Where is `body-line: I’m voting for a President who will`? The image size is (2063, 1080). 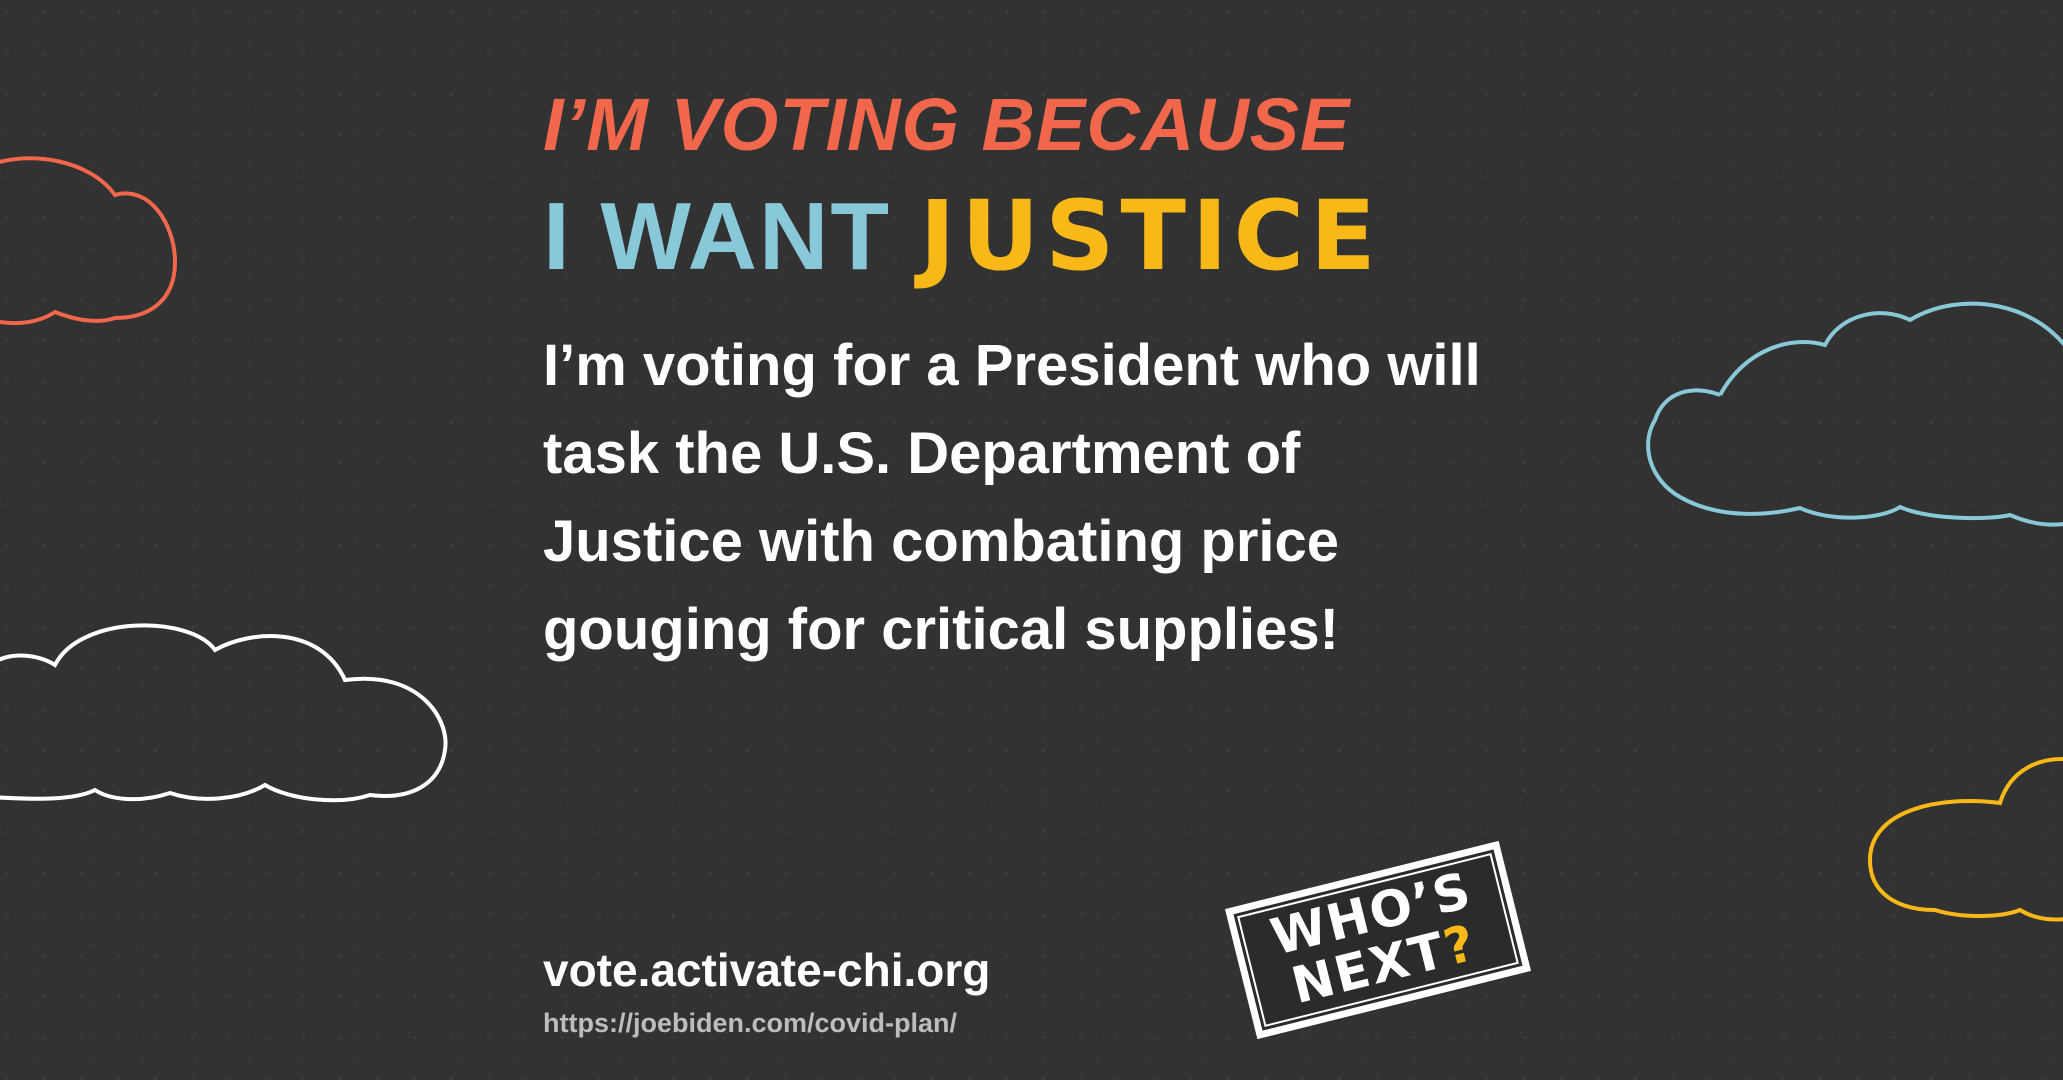 body-line: I’m voting for a President who will is located at coordinates (1012, 365).